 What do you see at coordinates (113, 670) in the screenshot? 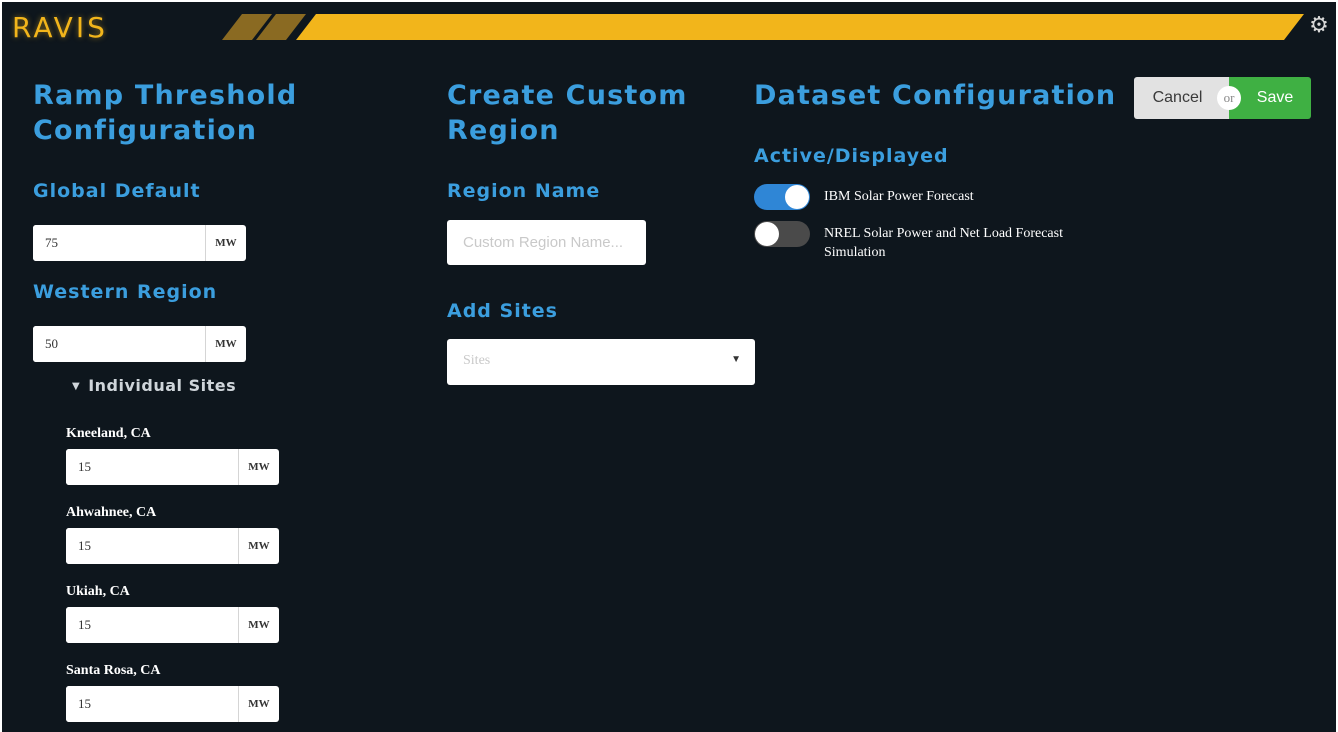
I see `site-label-santa-rosa: Santa Rosa, CA` at bounding box center [113, 670].